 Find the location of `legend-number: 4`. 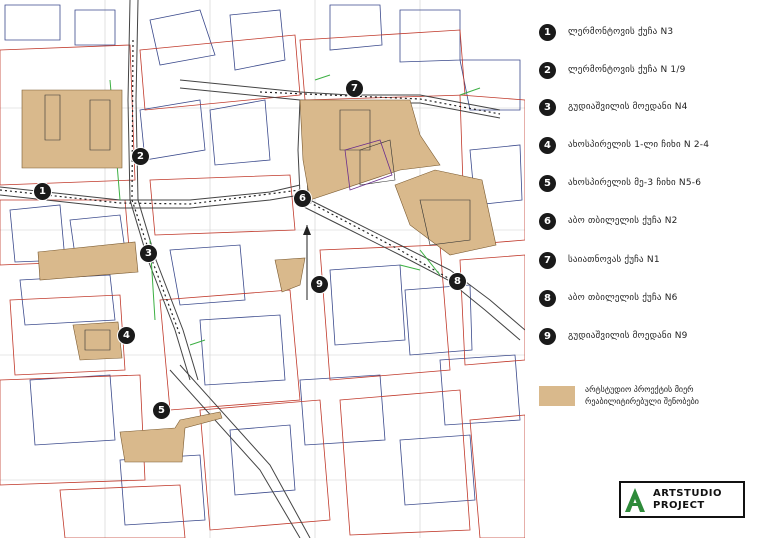

legend-number: 4 is located at coordinates (547, 145).